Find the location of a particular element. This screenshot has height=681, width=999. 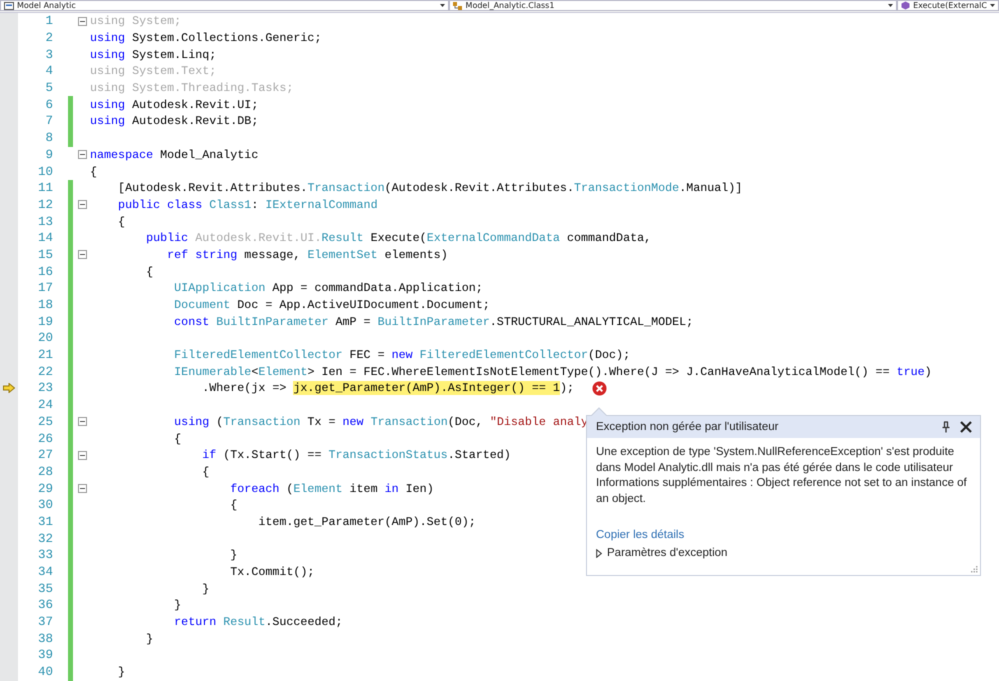

type-name: TransactionMode is located at coordinates (627, 188).